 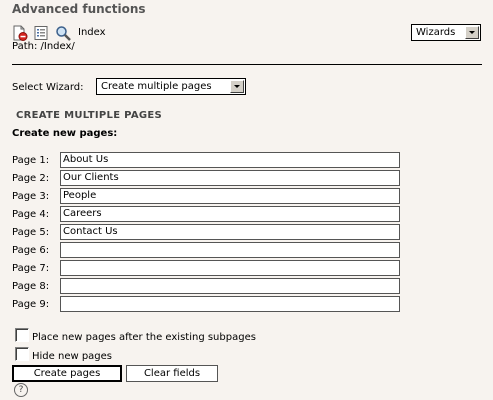 What do you see at coordinates (247, 64) in the screenshot?
I see `divider` at bounding box center [247, 64].